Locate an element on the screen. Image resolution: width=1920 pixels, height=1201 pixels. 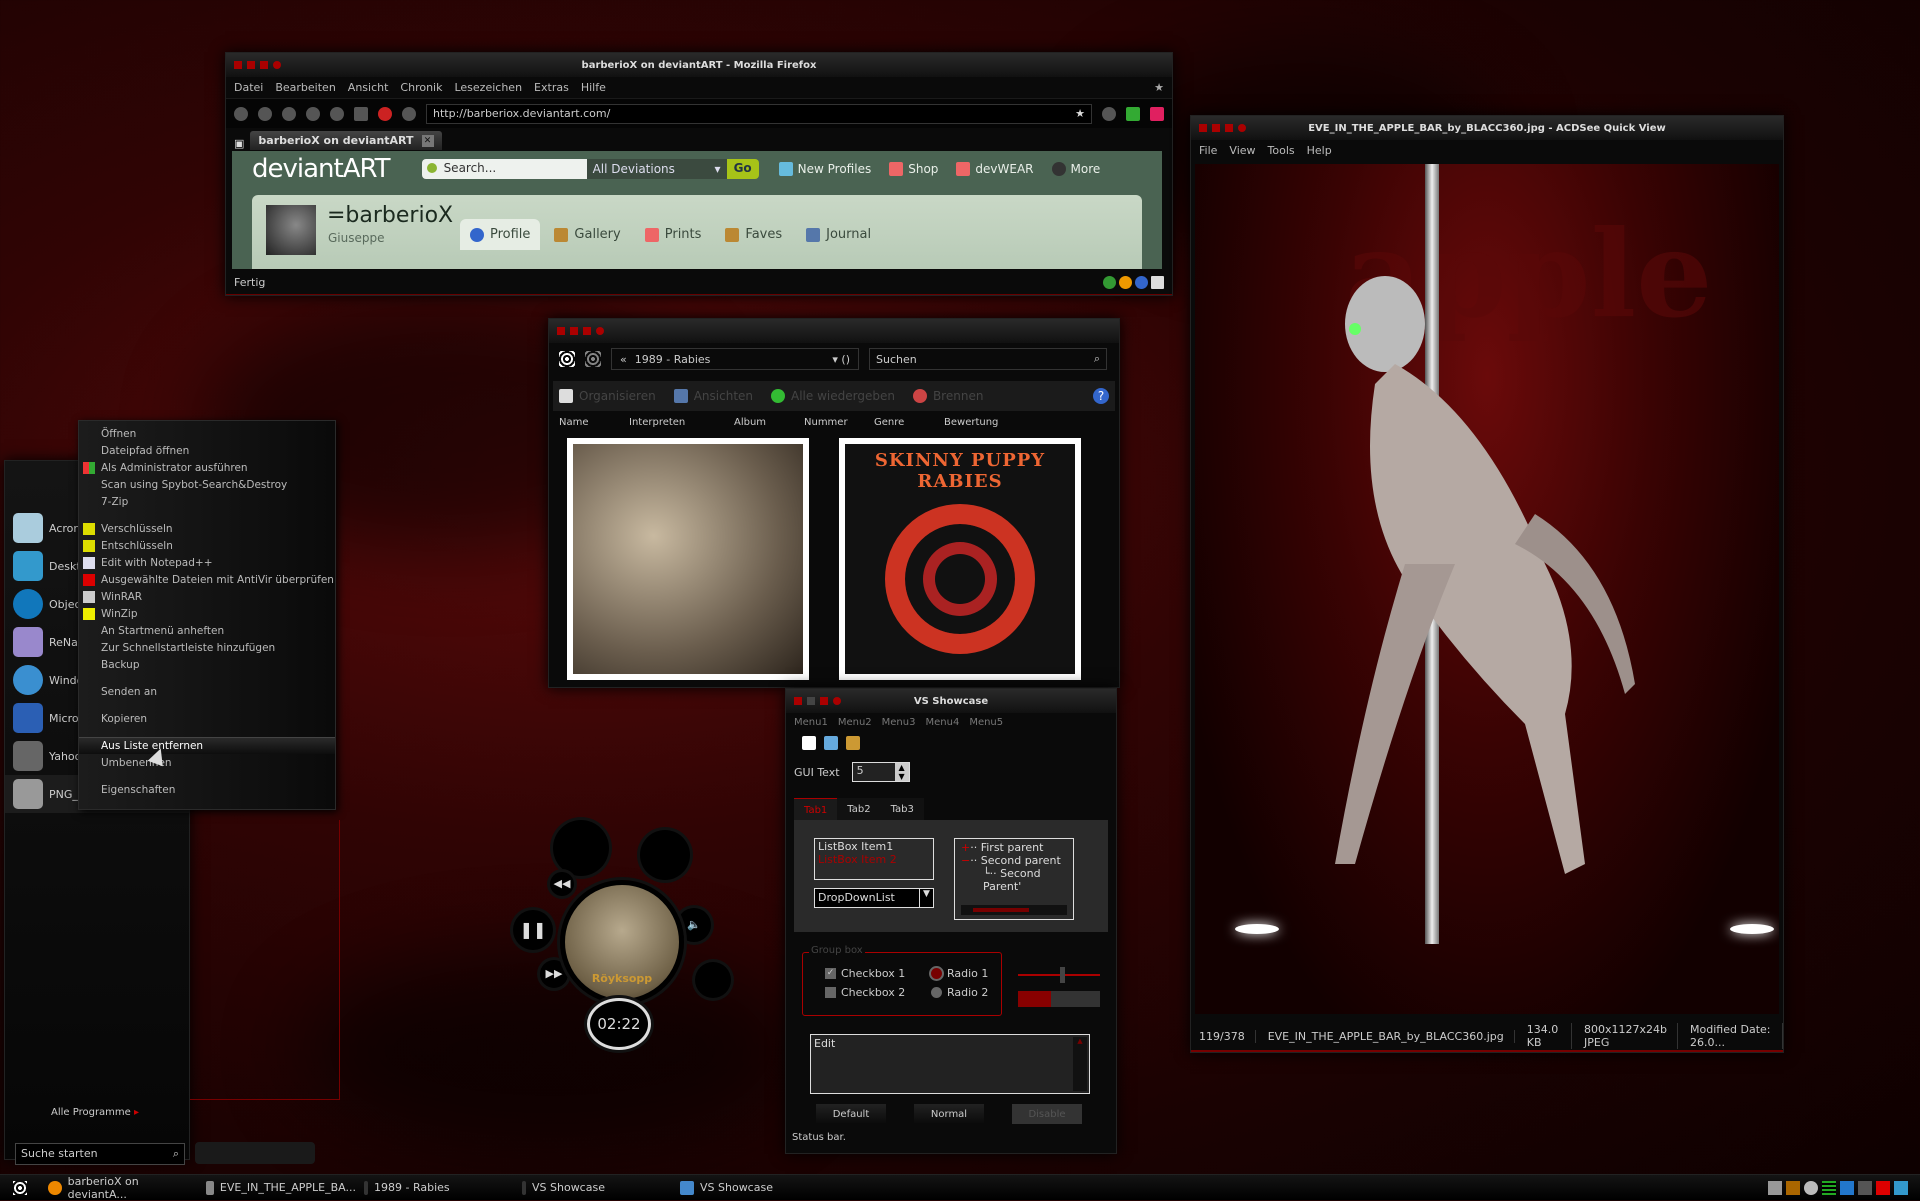
stumble-icon is located at coordinates (1157, 113).